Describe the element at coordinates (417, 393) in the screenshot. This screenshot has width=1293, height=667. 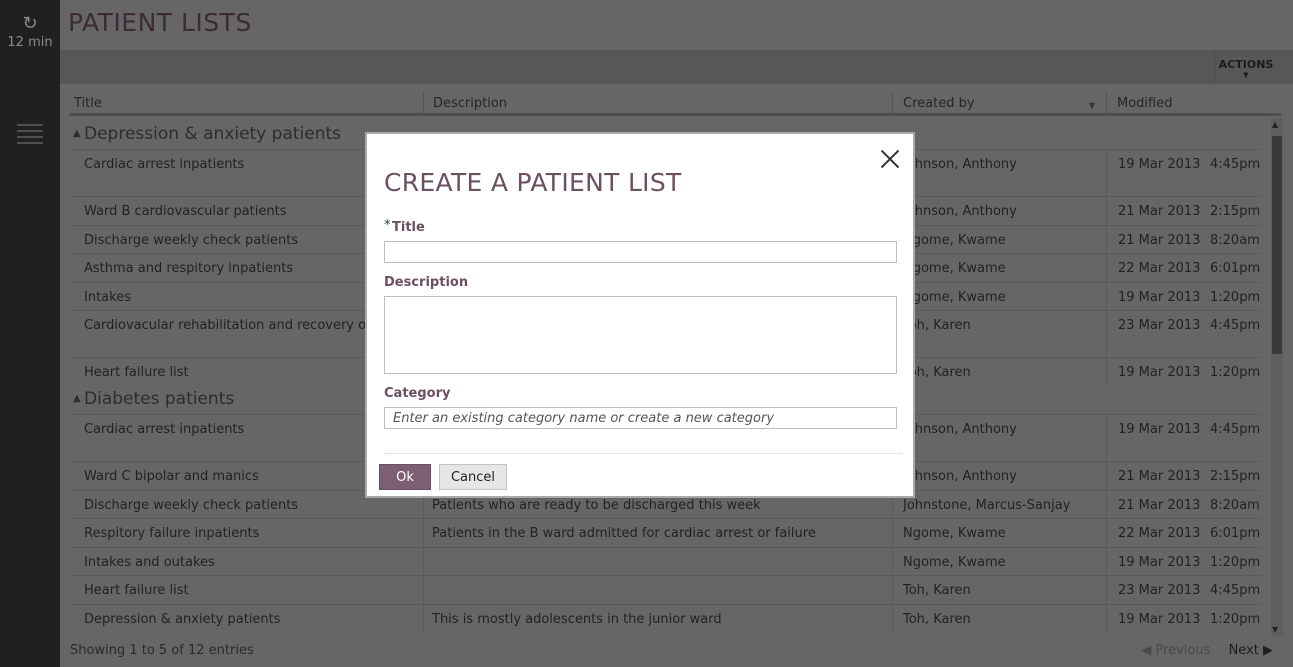
I see `category-label: Category` at that location.